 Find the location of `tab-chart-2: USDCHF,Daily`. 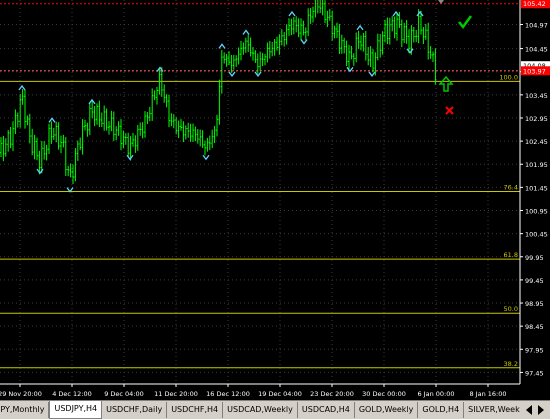

tab-chart-2: USDCHF,Daily is located at coordinates (135, 410).